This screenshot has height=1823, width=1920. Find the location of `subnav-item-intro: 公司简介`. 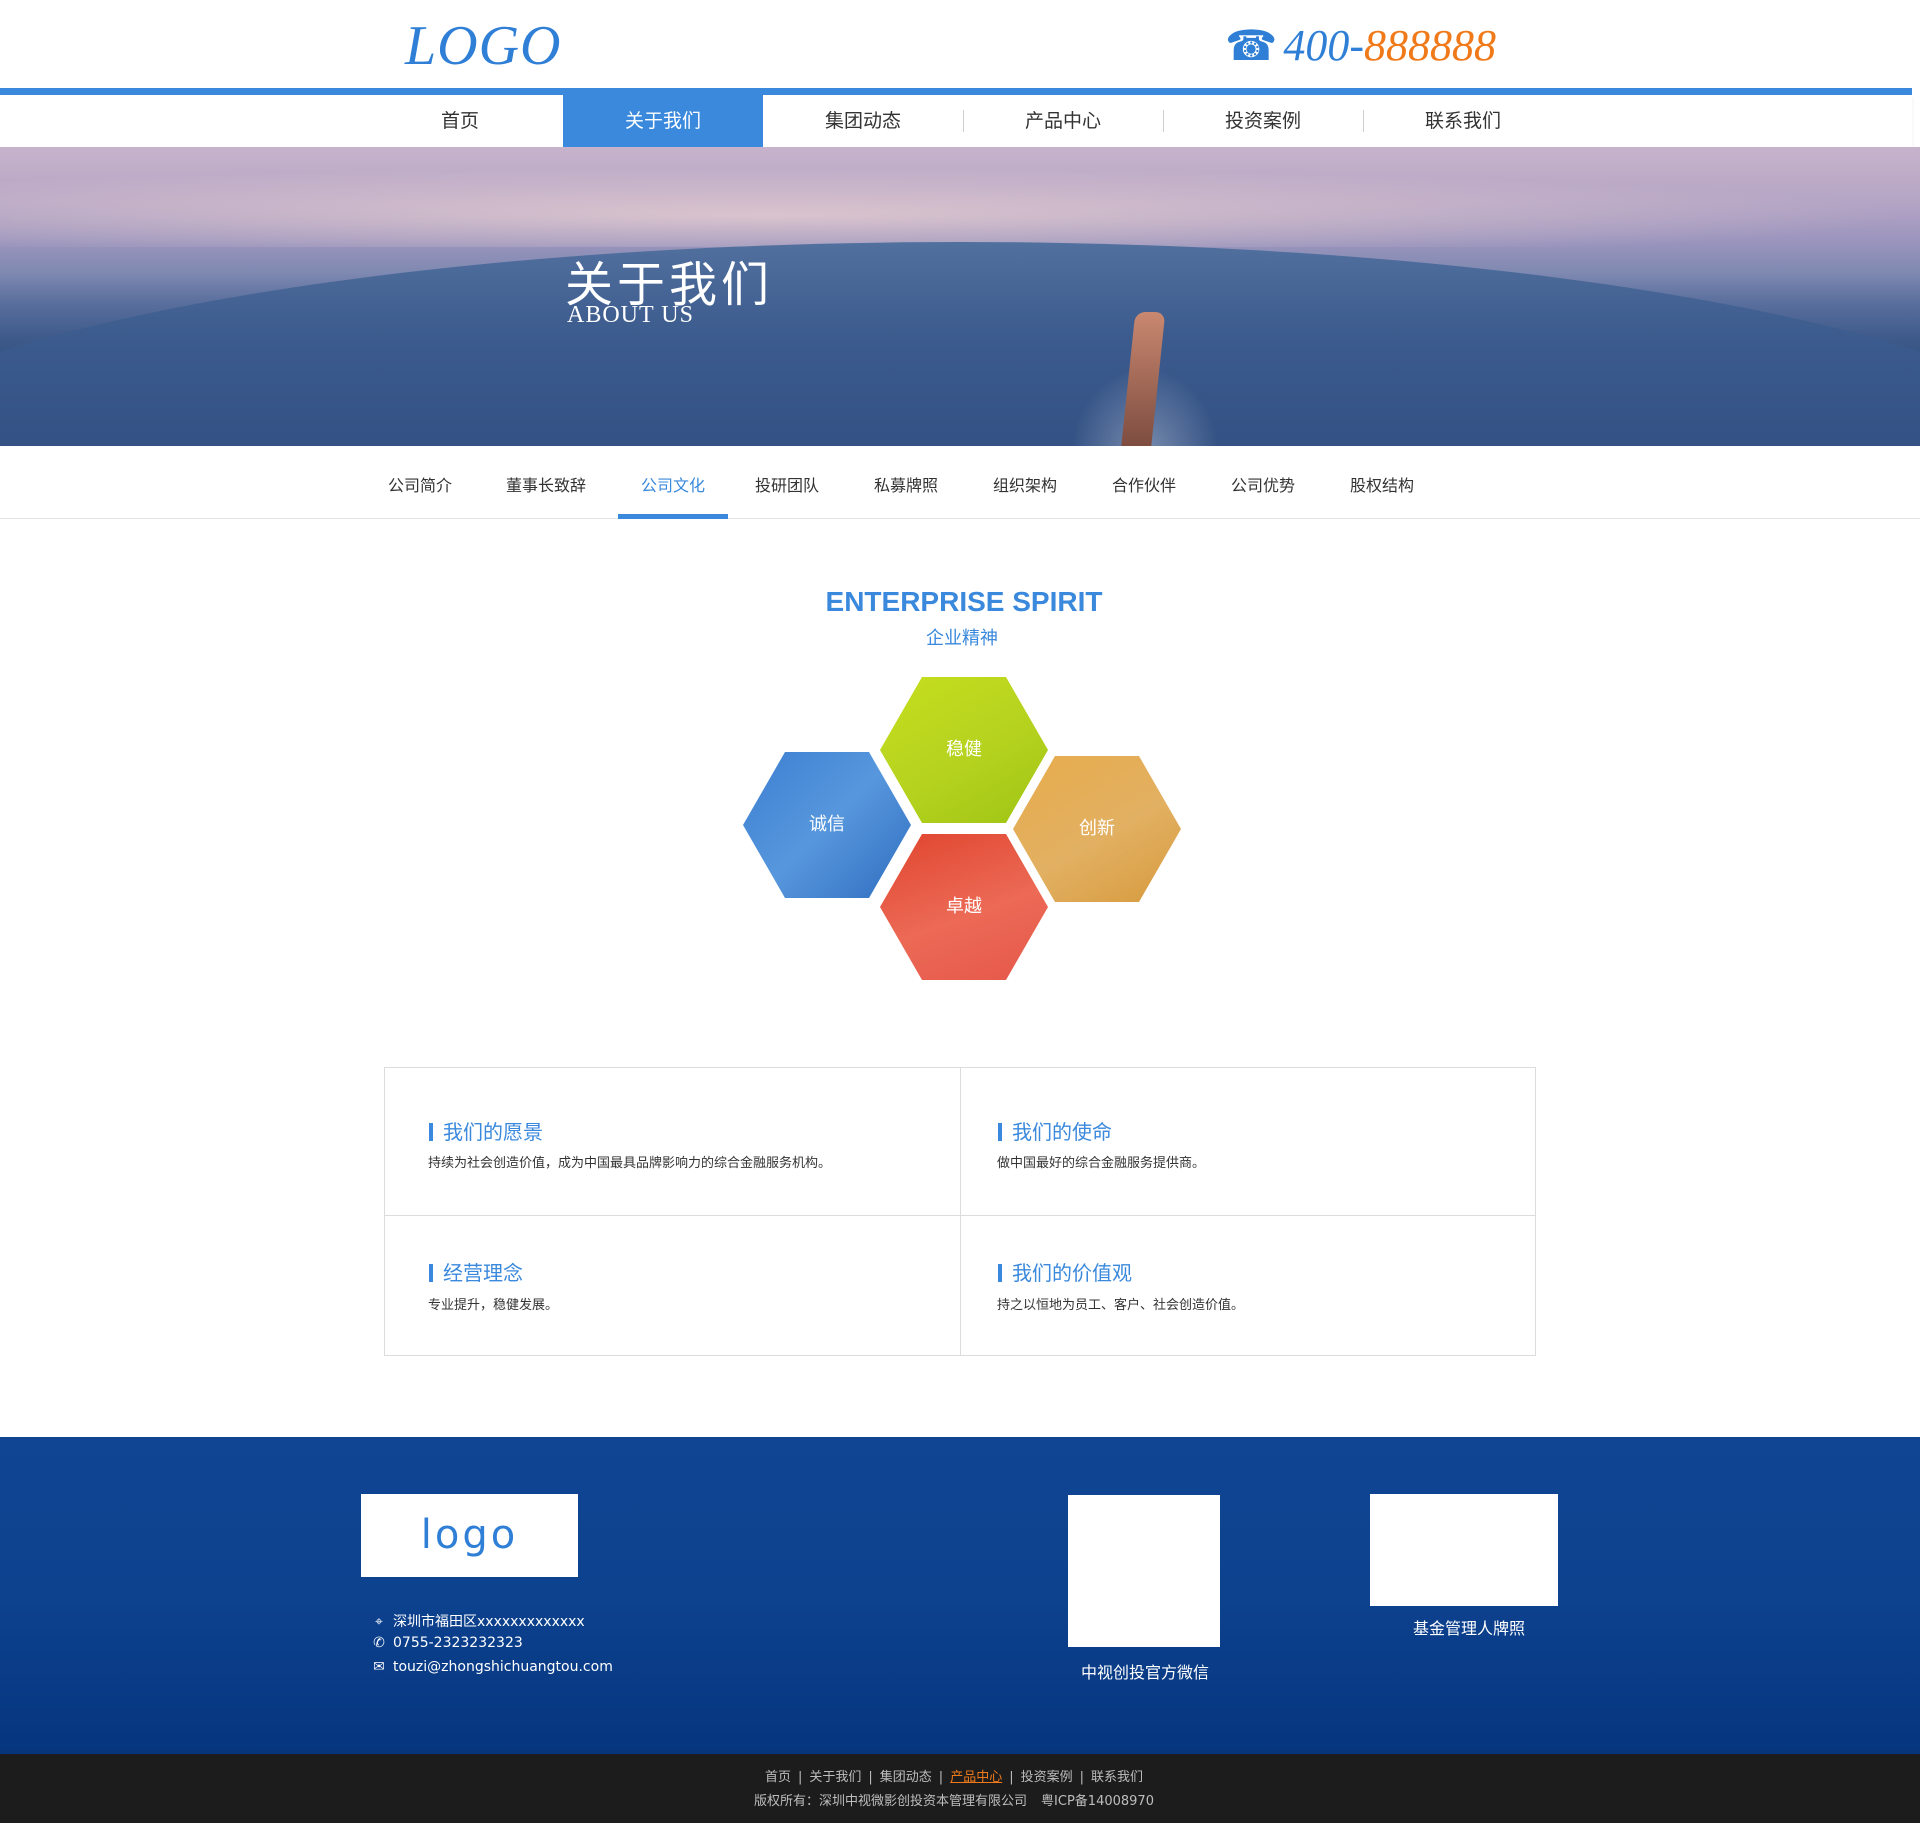

subnav-item-intro: 公司简介 is located at coordinates (420, 482).